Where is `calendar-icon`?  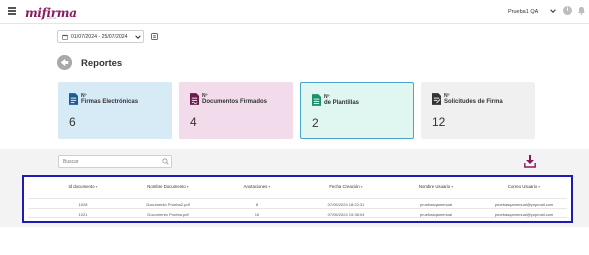 calendar-icon is located at coordinates (65, 37).